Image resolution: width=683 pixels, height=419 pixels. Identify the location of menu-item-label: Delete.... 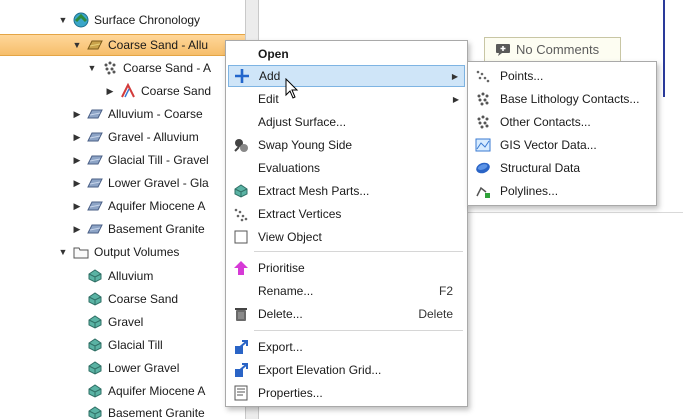
(280, 314).